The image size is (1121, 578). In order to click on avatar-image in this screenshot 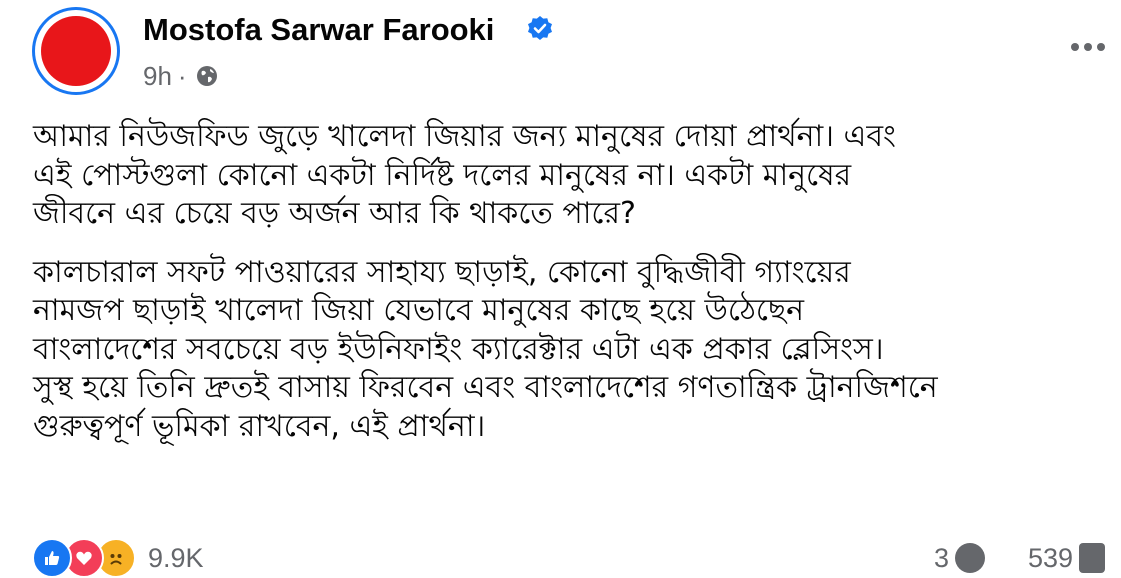, I will do `click(76, 51)`.